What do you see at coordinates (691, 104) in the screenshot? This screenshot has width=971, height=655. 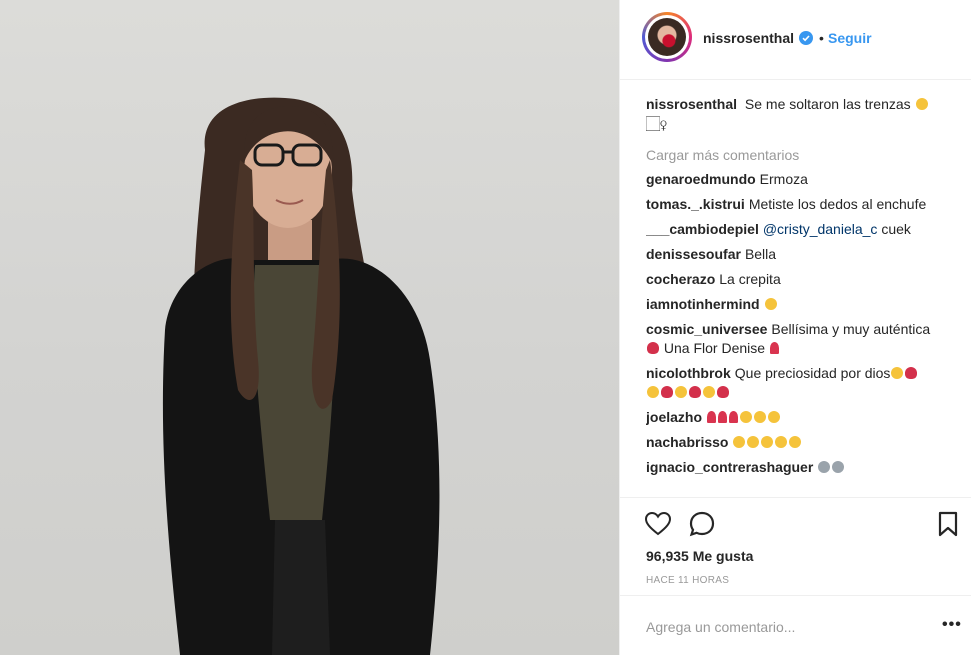 I see `caption-username: nissrosenthal` at bounding box center [691, 104].